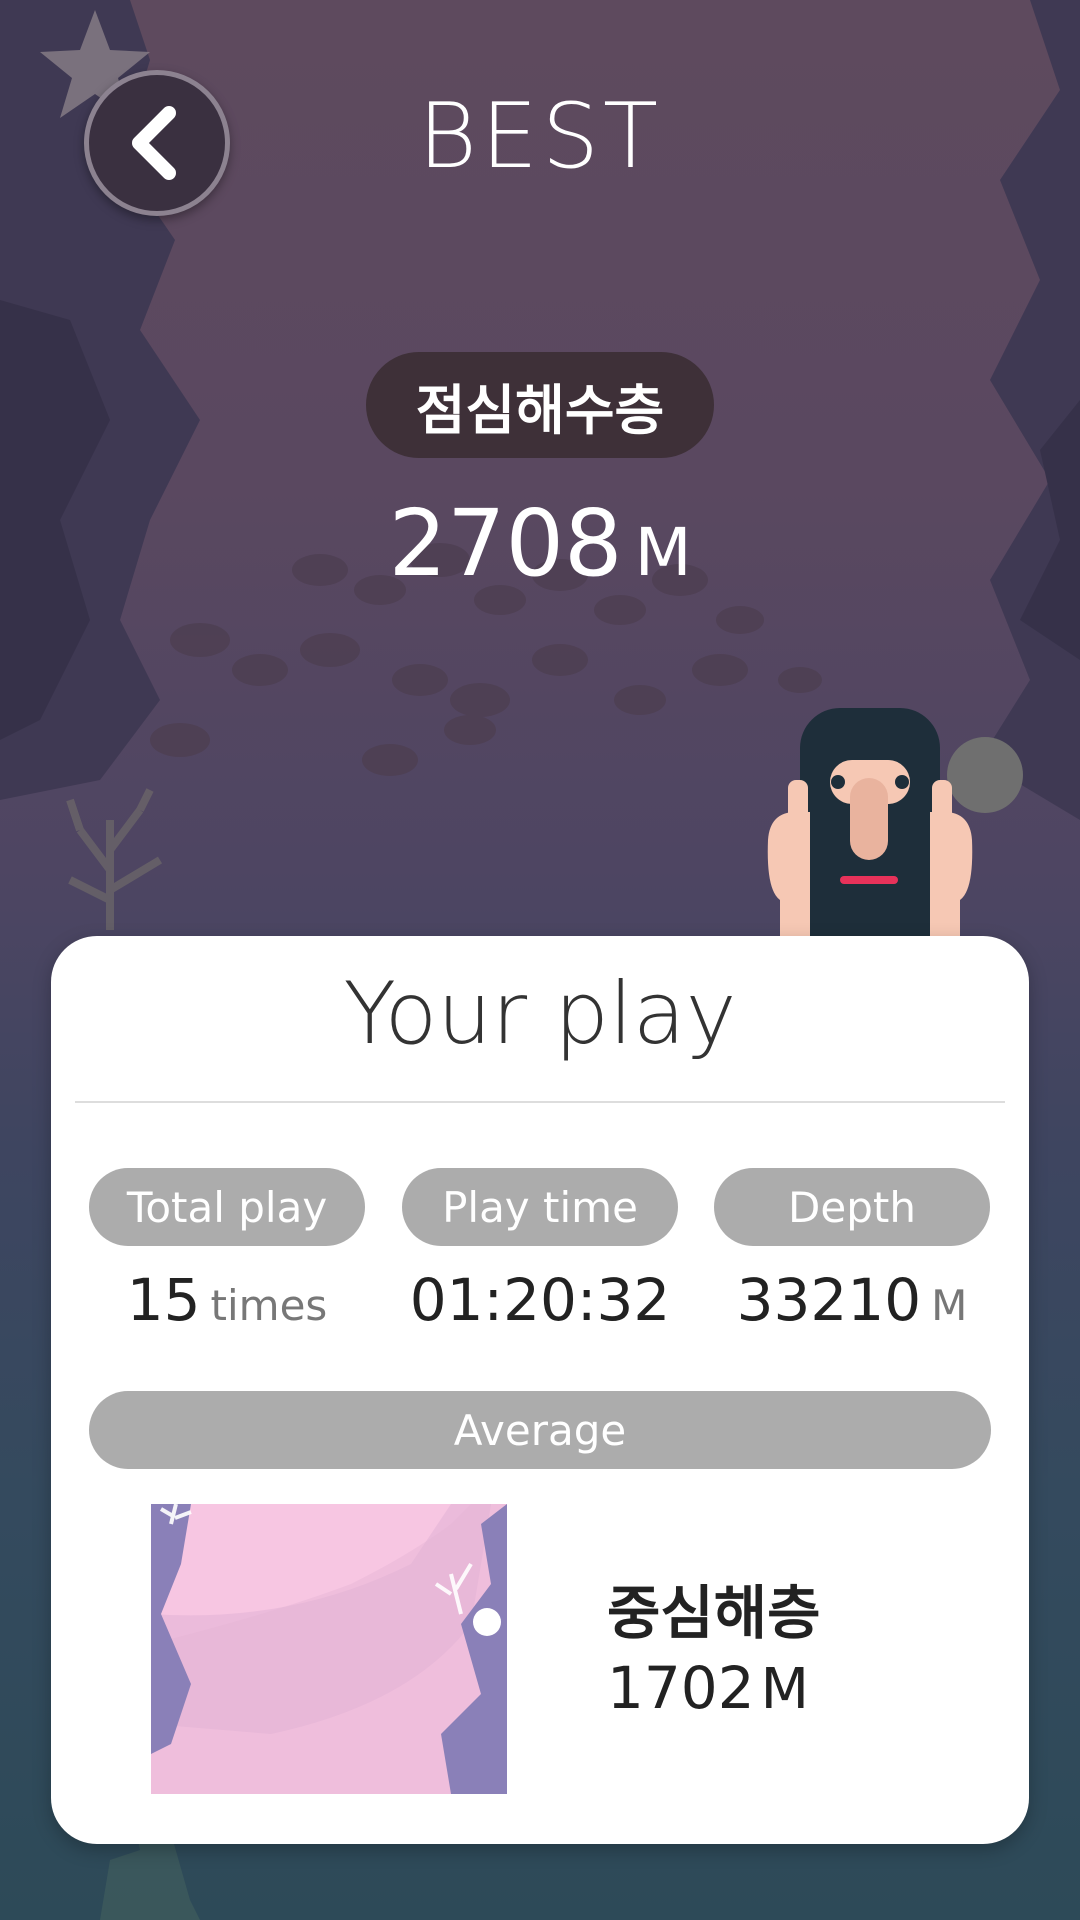 The image size is (1080, 1920). I want to click on average-zone-name: 중심해층, so click(714, 1613).